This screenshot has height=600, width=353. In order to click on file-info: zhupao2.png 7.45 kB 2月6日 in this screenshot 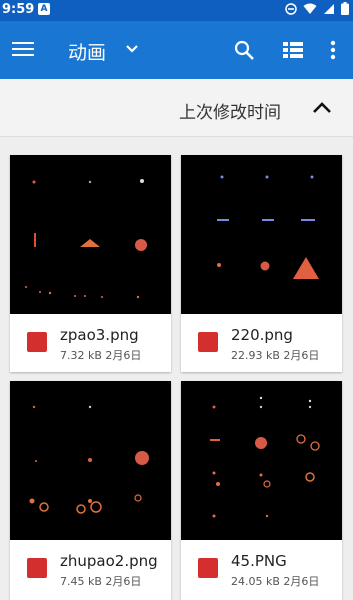, I will do `click(90, 569)`.